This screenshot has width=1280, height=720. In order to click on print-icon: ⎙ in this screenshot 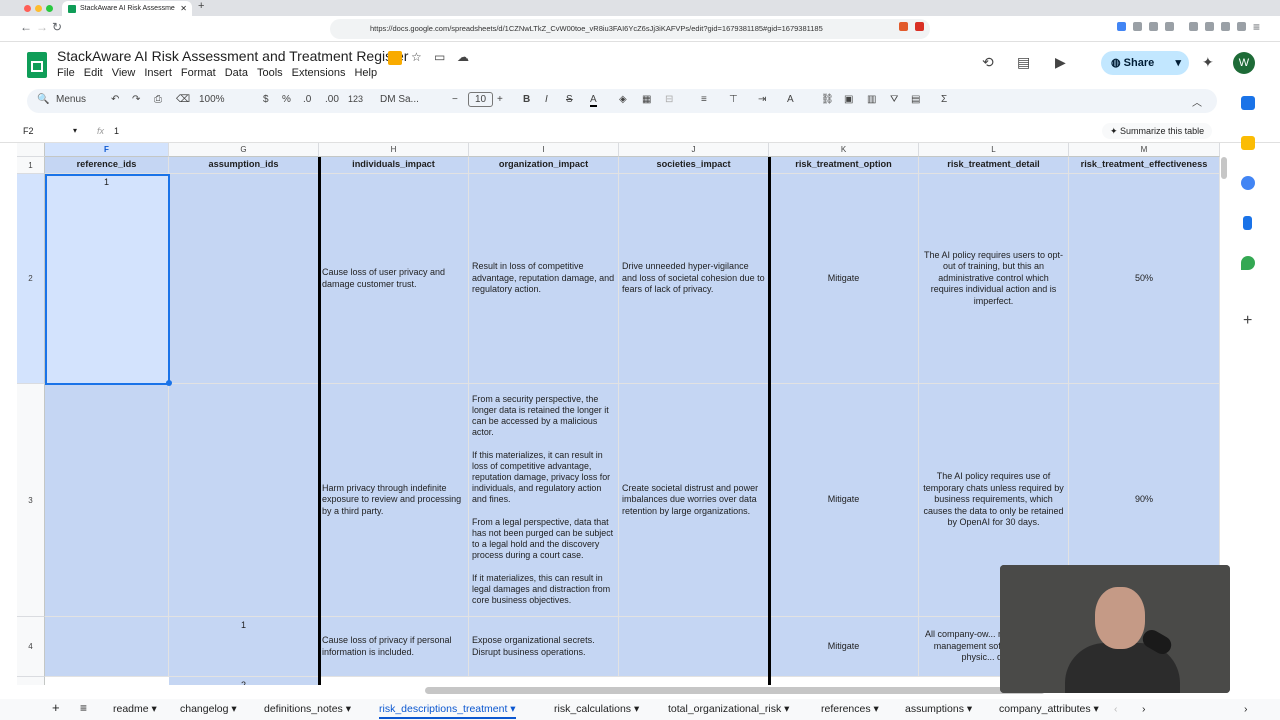, I will do `click(158, 99)`.